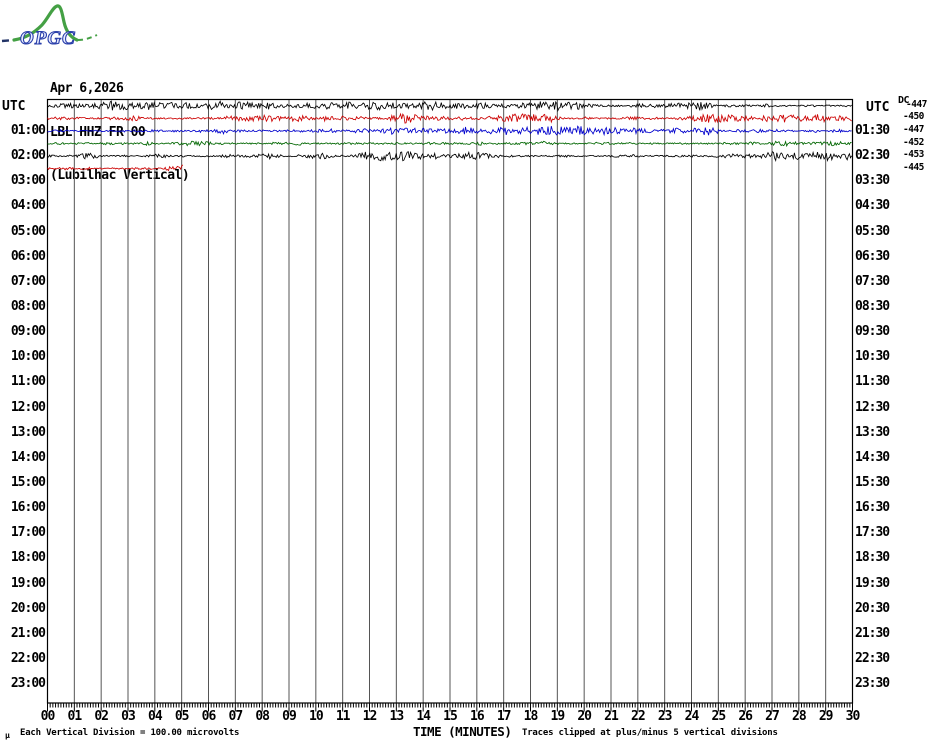 The width and height of the screenshot is (930, 744). I want to click on seismic-trace, so click(115, 168).